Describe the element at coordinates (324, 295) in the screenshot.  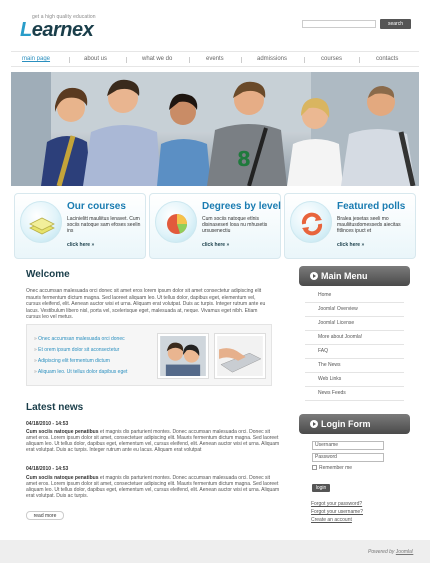
I see `menu-item-home: Home` at that location.